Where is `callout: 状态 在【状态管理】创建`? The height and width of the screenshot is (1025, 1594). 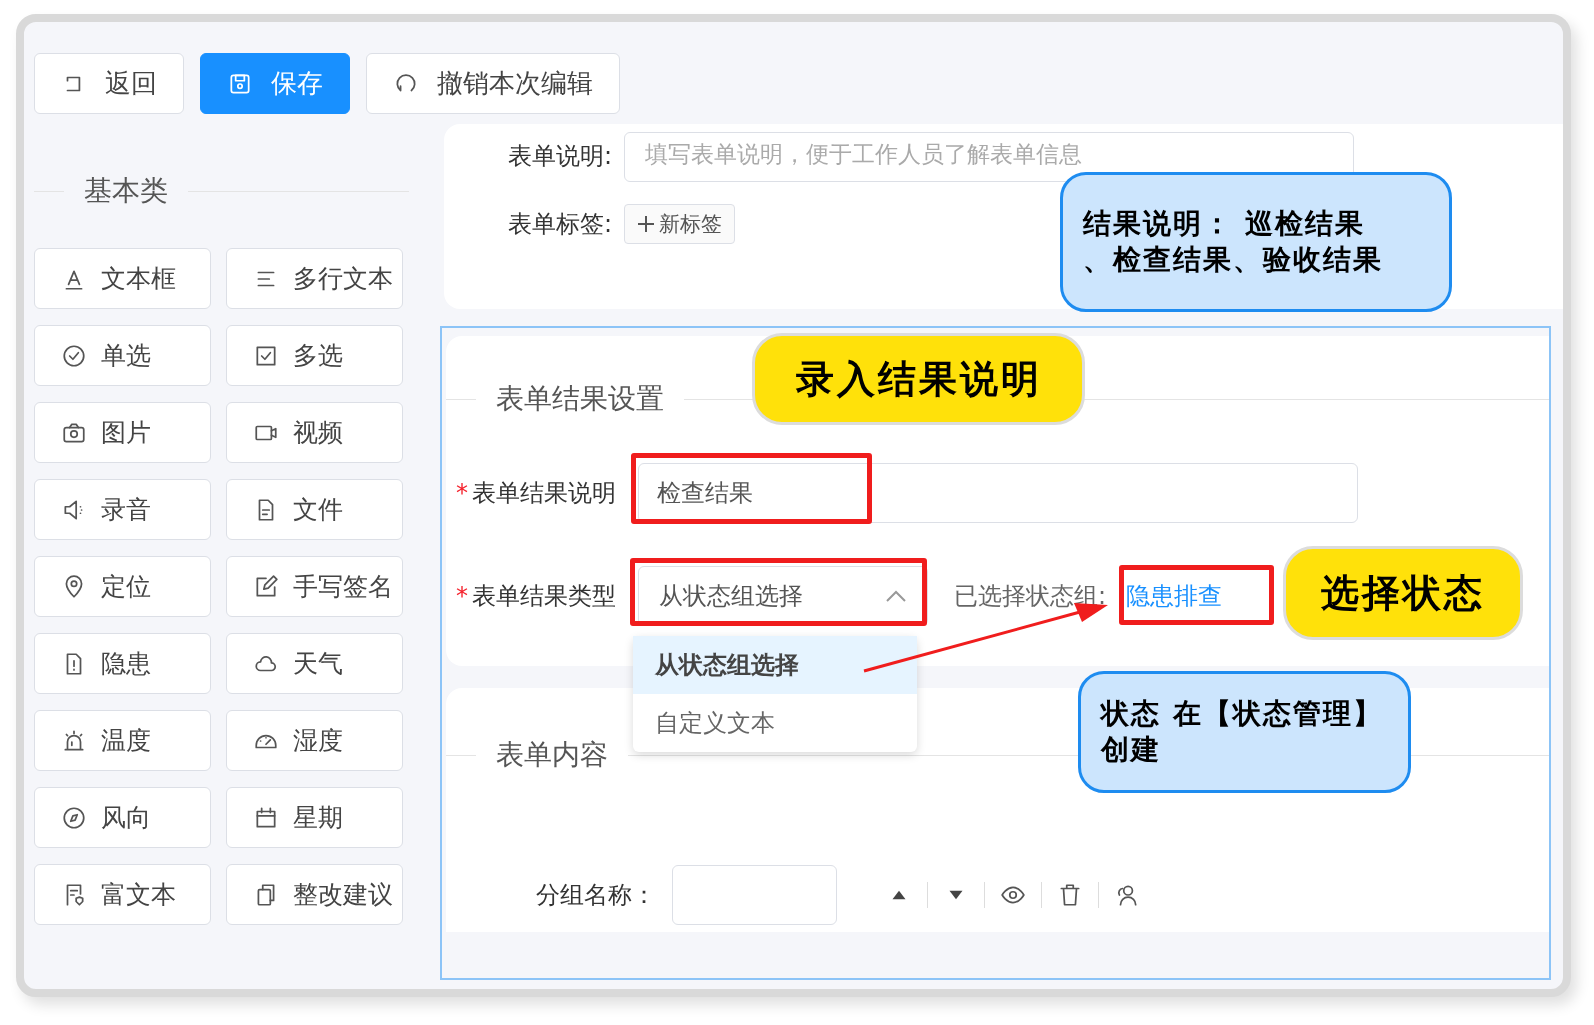
callout: 状态 在【状态管理】创建 is located at coordinates (1244, 732).